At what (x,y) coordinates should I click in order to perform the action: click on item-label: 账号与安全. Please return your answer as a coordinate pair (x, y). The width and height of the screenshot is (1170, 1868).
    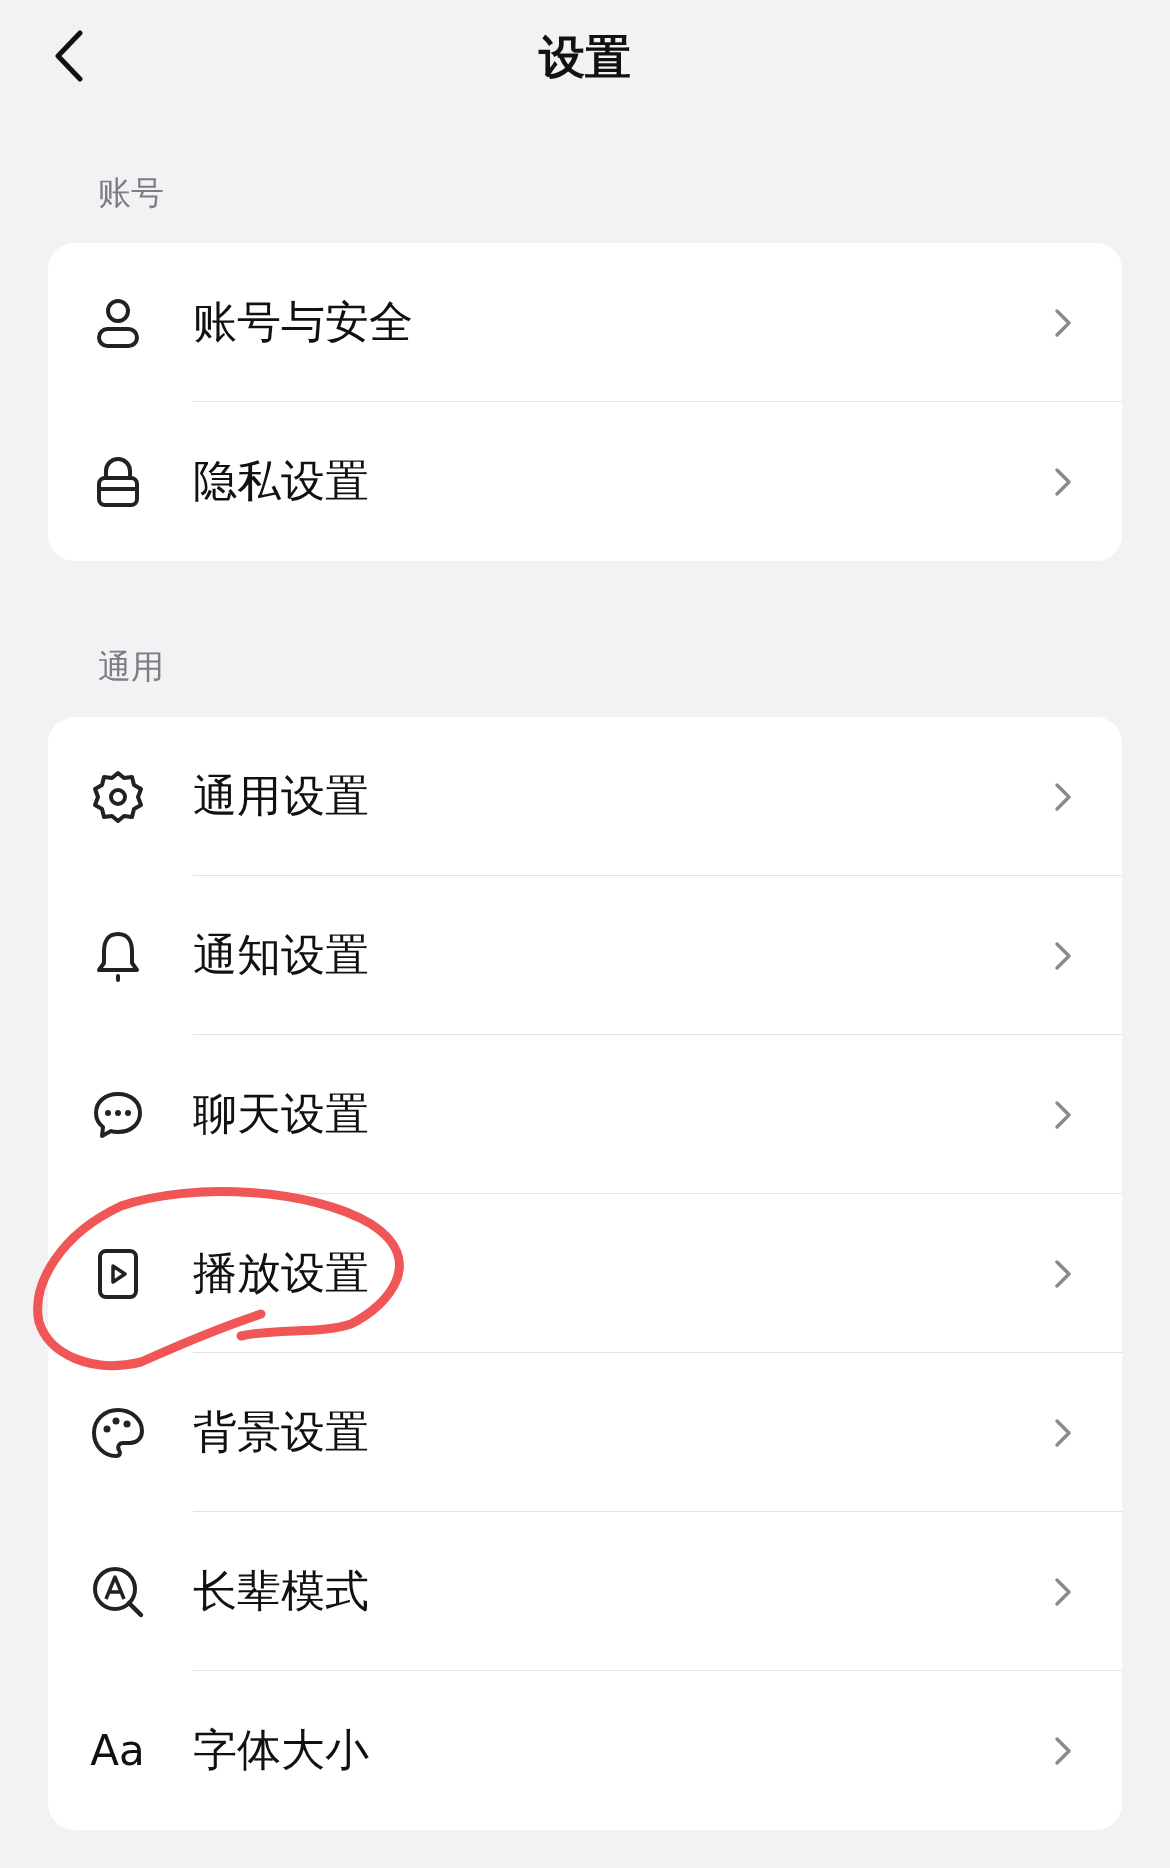
    Looking at the image, I should click on (303, 322).